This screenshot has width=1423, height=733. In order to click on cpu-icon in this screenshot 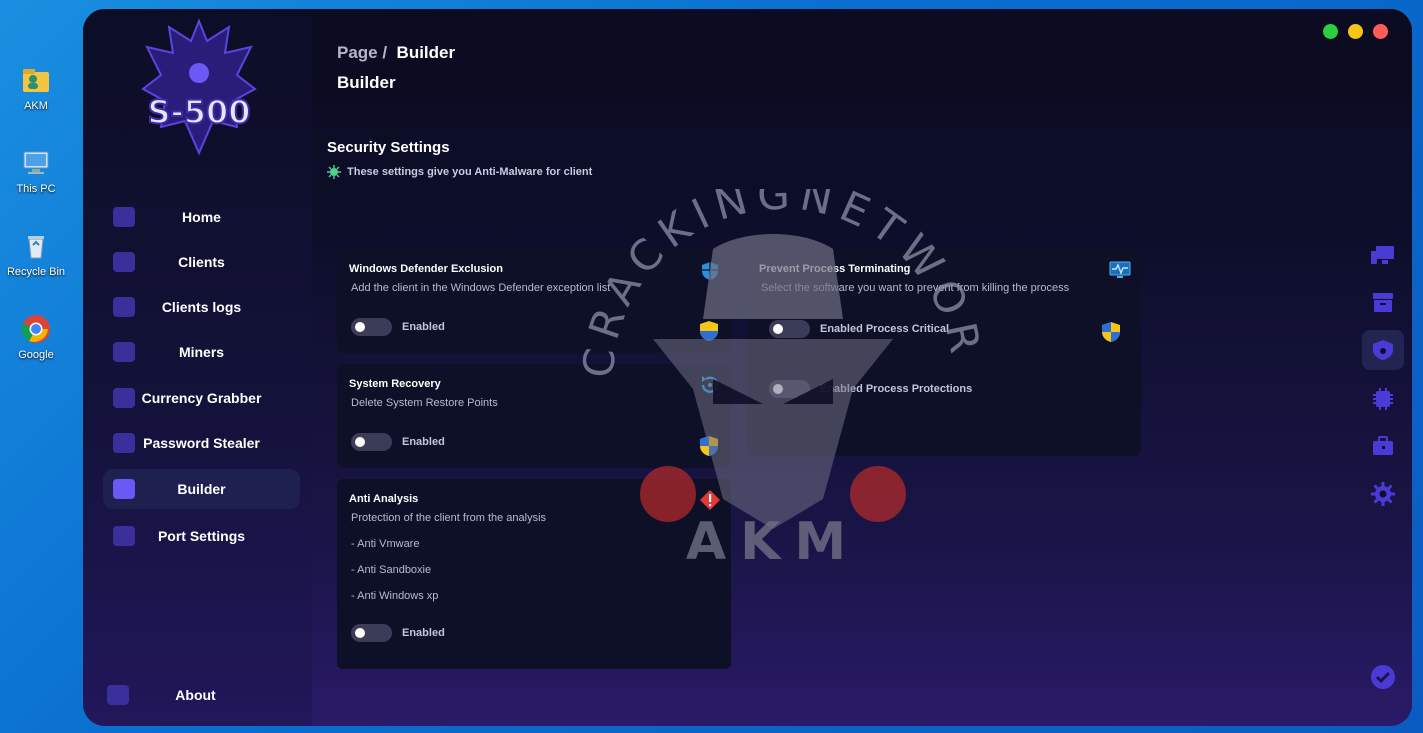, I will do `click(1383, 399)`.